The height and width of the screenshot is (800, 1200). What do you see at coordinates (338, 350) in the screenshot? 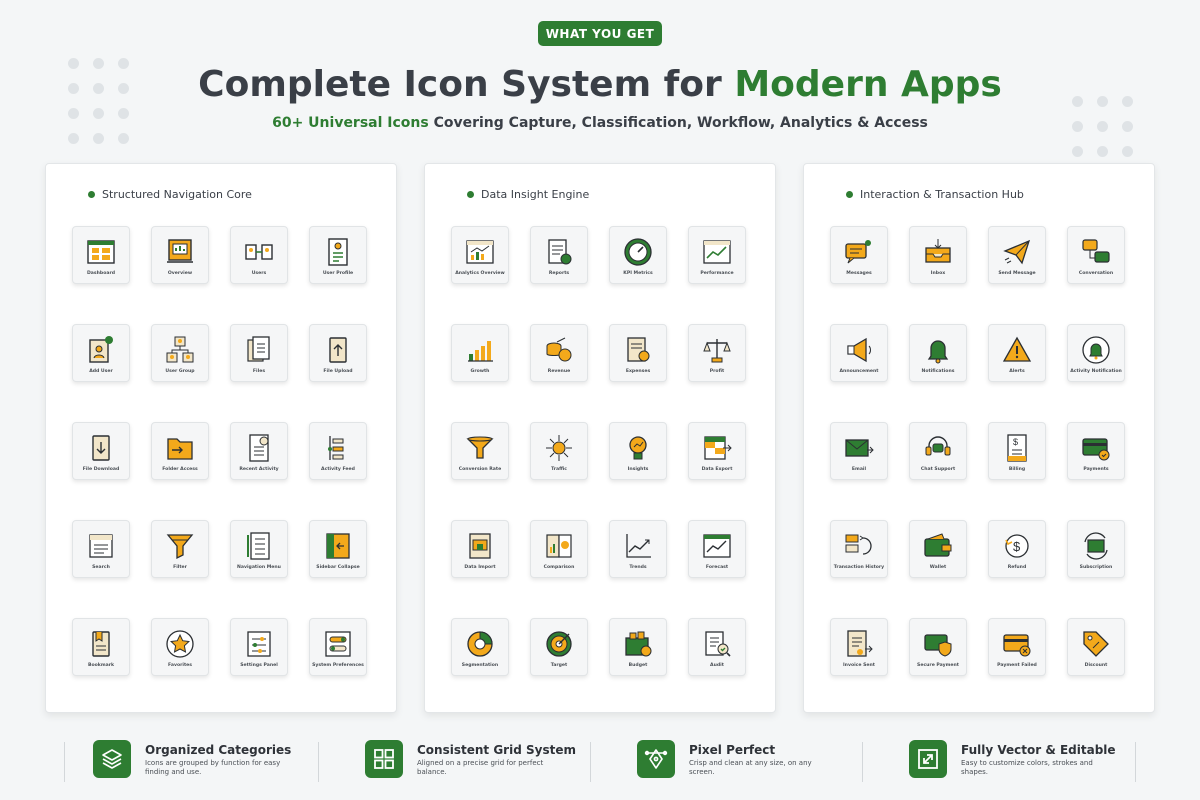
I see `file-upload-icon` at bounding box center [338, 350].